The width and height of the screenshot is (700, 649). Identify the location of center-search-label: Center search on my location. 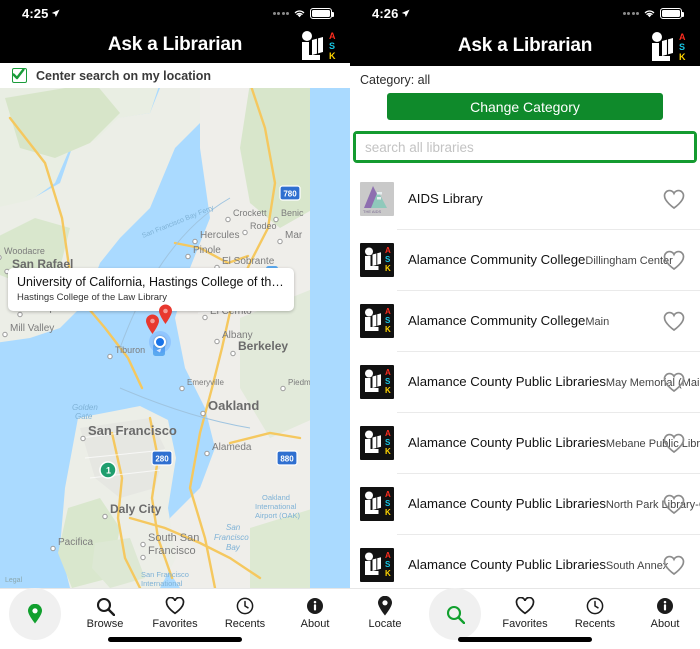
(124, 75).